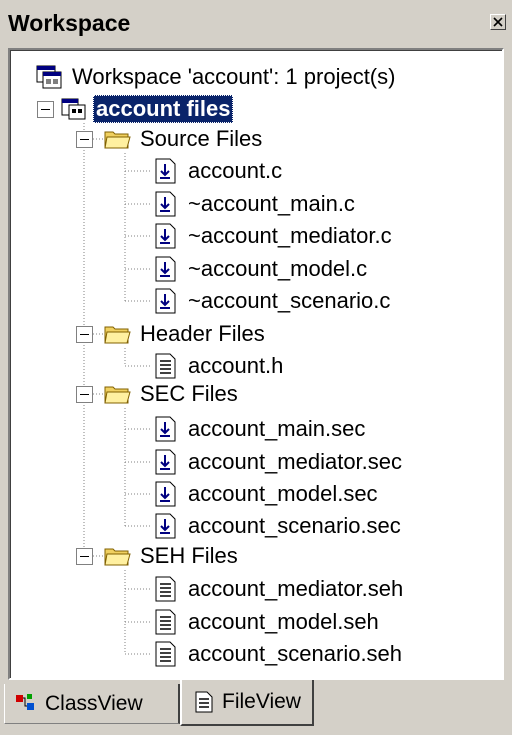 This screenshot has width=512, height=735. I want to click on class-view-icon, so click(25, 701).